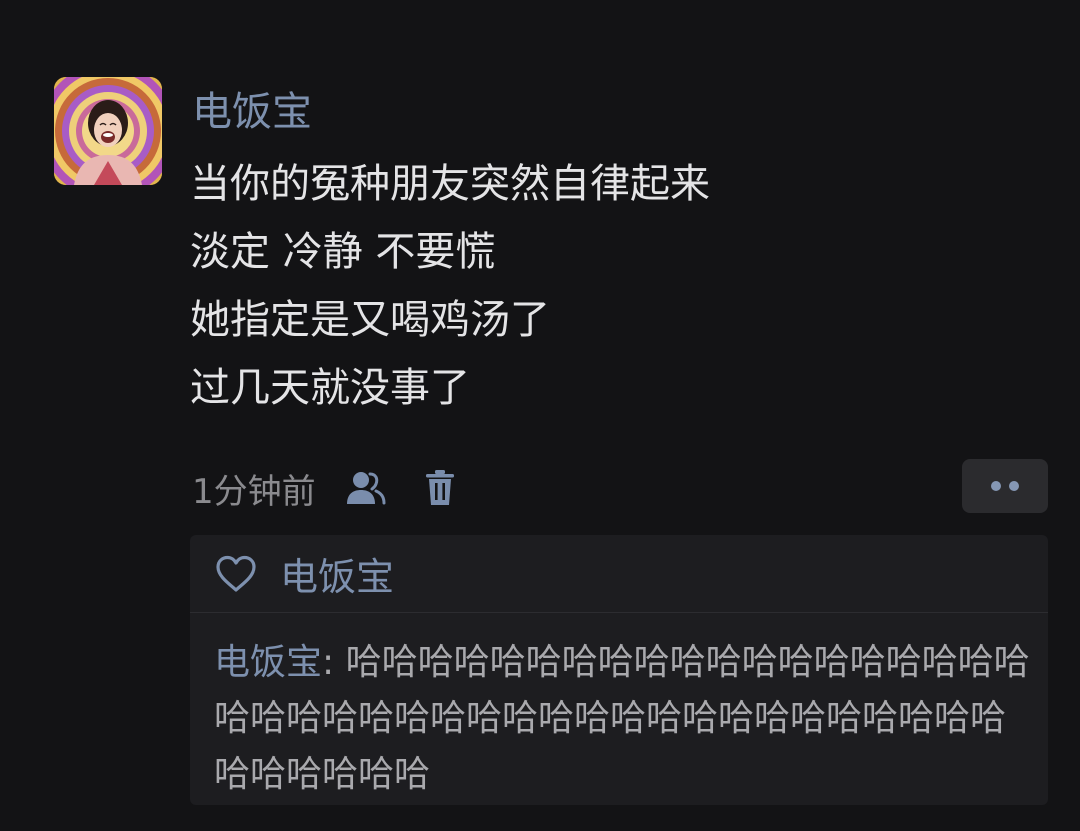 This screenshot has width=1080, height=831. Describe the element at coordinates (254, 491) in the screenshot. I see `post-timestamp: 1分钟前` at that location.